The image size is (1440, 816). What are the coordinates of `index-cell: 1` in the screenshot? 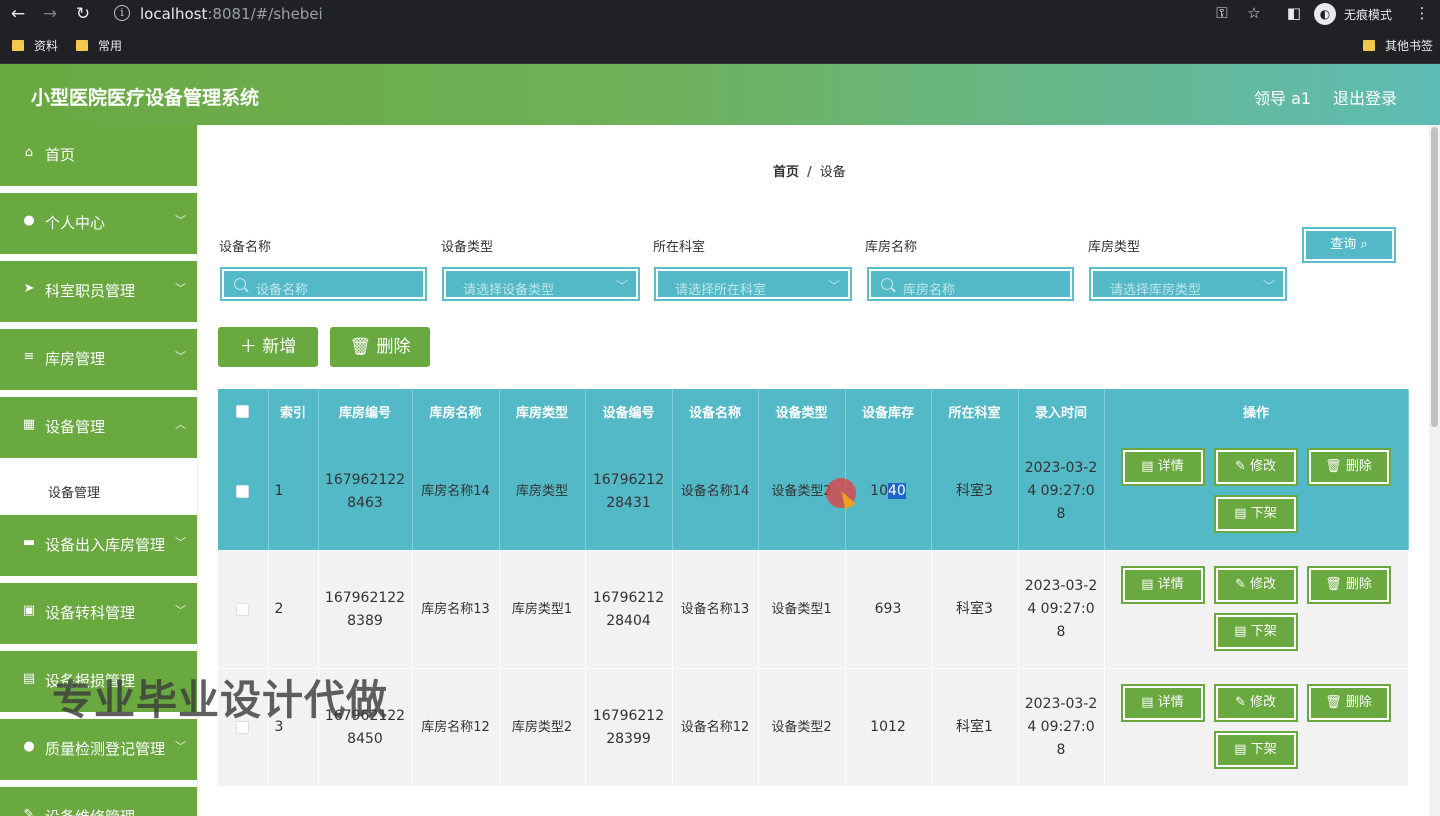 It's located at (293, 492).